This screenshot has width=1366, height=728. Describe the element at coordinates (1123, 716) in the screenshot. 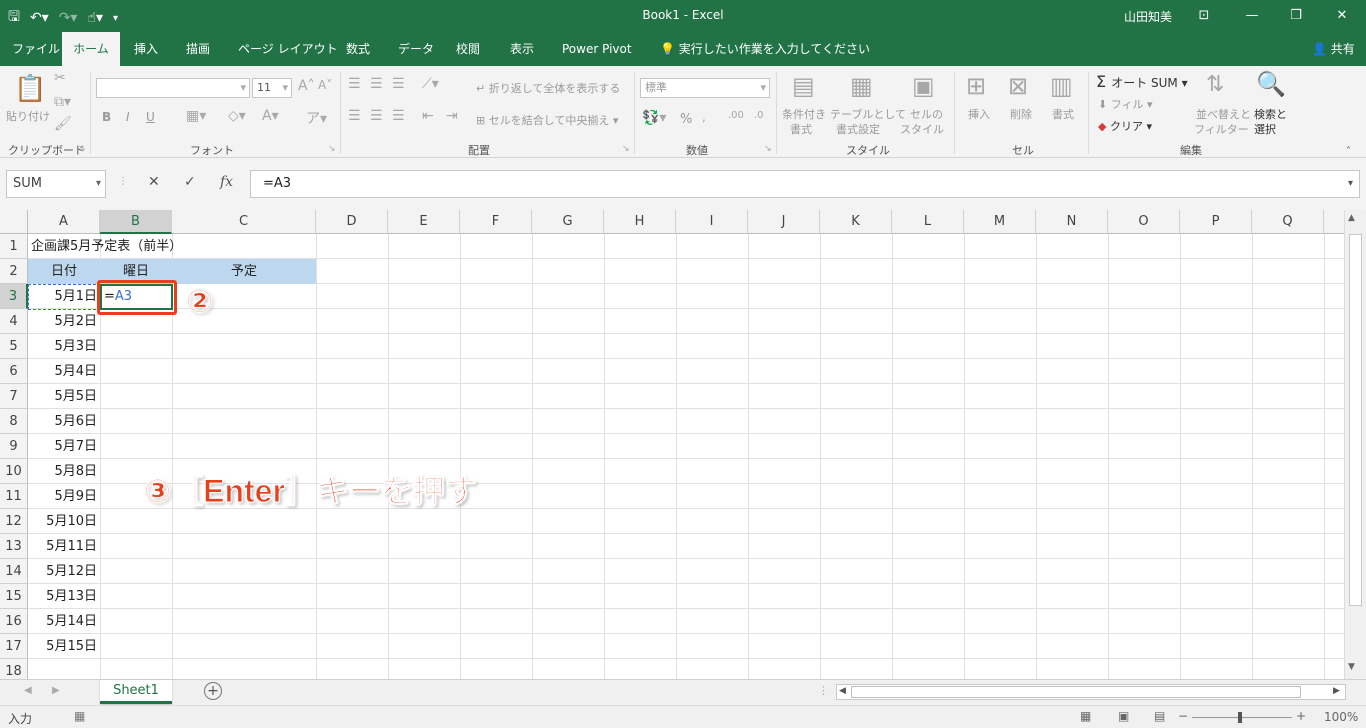

I see `page-layout-view-icon: ▣` at that location.